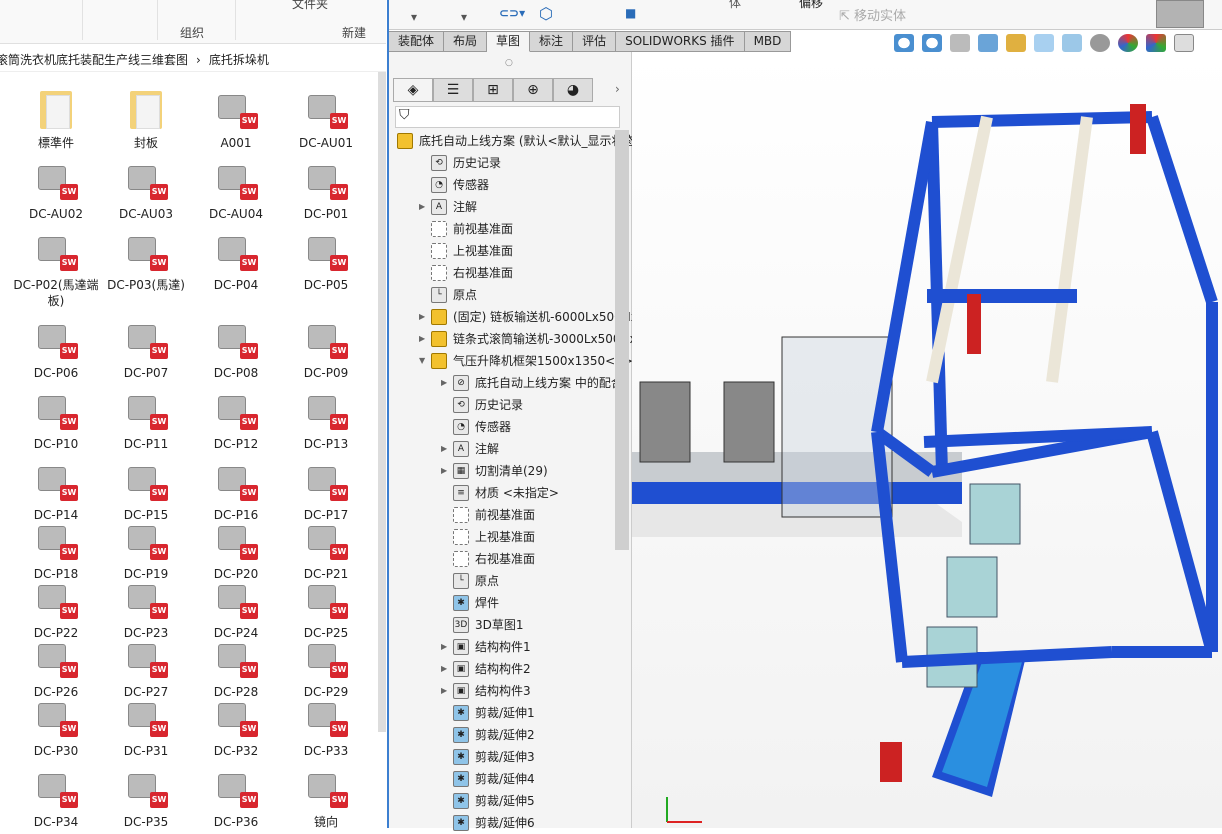 Image resolution: width=1222 pixels, height=834 pixels. Describe the element at coordinates (413, 90) in the screenshot. I see `featuremanager-tab-icon: ◈` at that location.